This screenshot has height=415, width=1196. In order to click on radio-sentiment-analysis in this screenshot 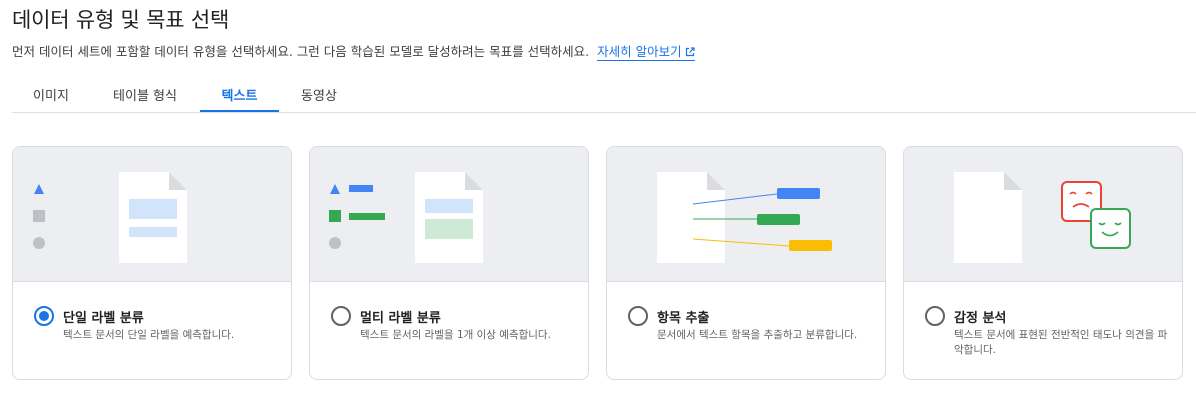, I will do `click(935, 316)`.